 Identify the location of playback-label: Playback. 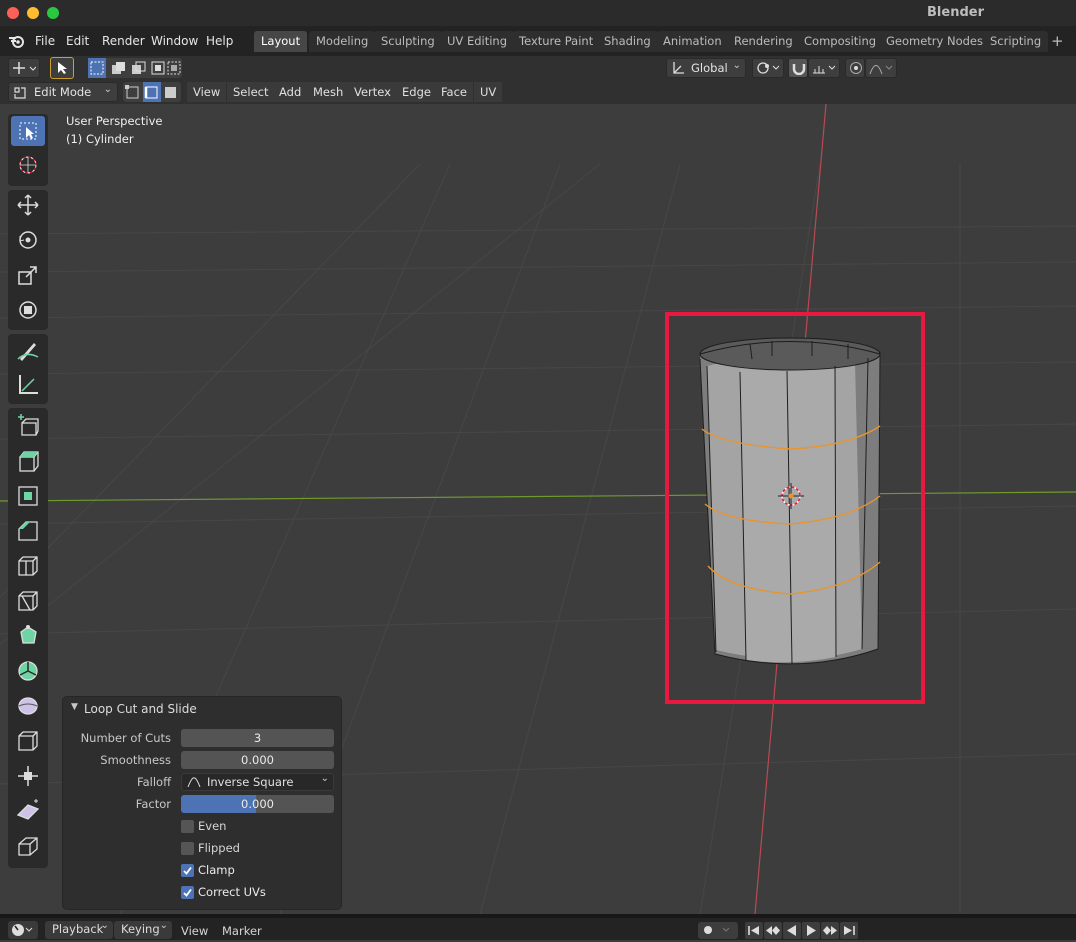
(78, 929).